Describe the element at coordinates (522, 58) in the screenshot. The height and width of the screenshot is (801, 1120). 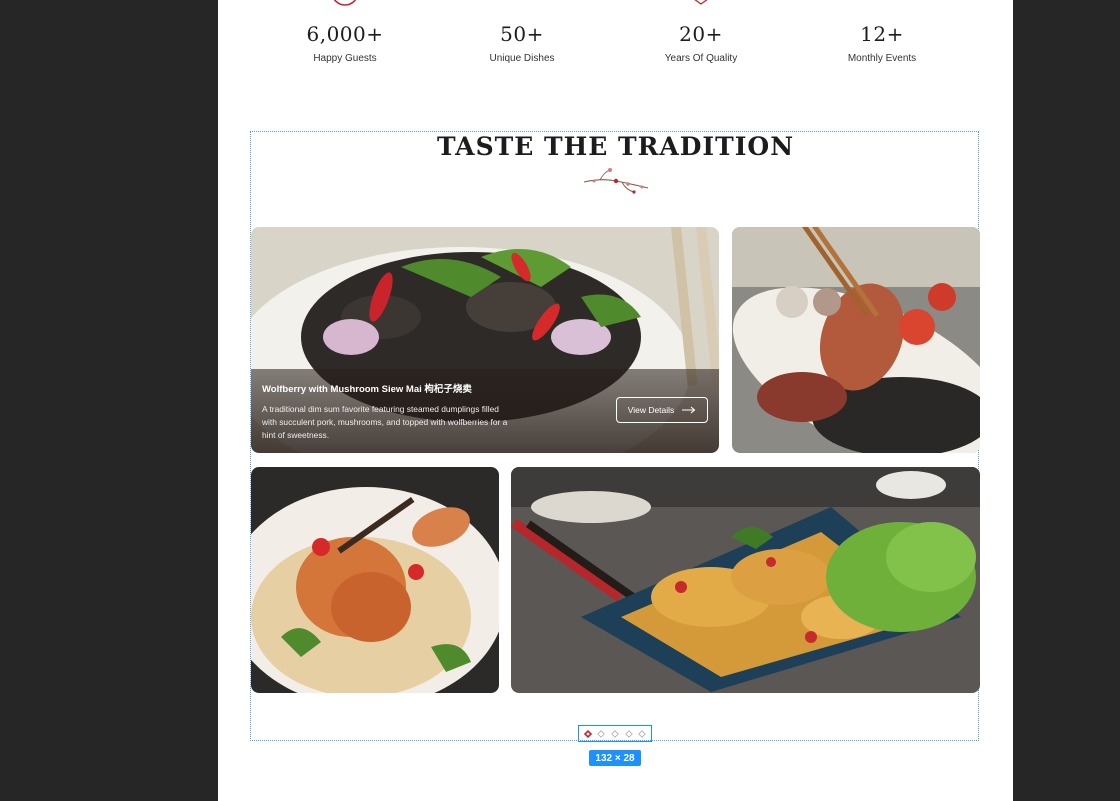
I see `stat-label: Unique Dishes` at that location.